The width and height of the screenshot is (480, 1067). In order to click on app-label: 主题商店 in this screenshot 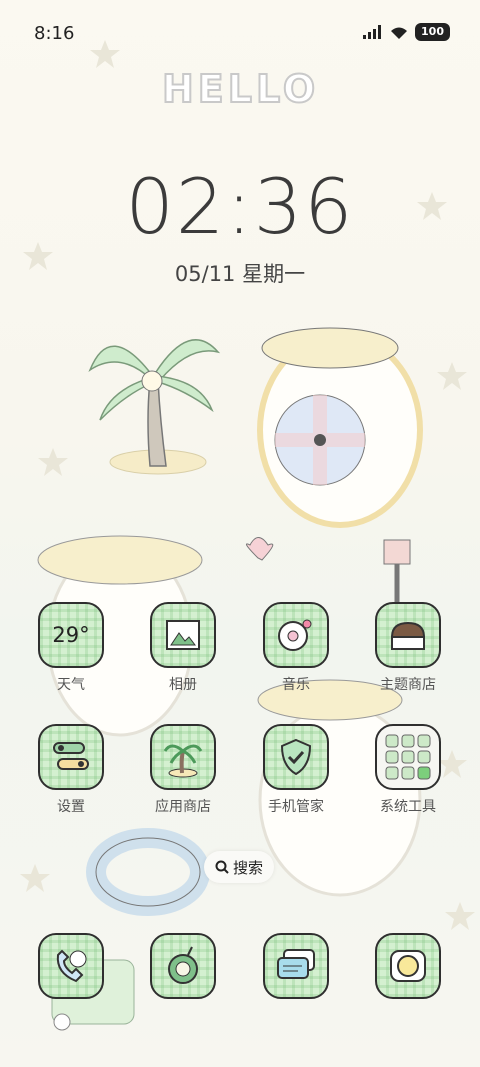, I will do `click(408, 685)`.